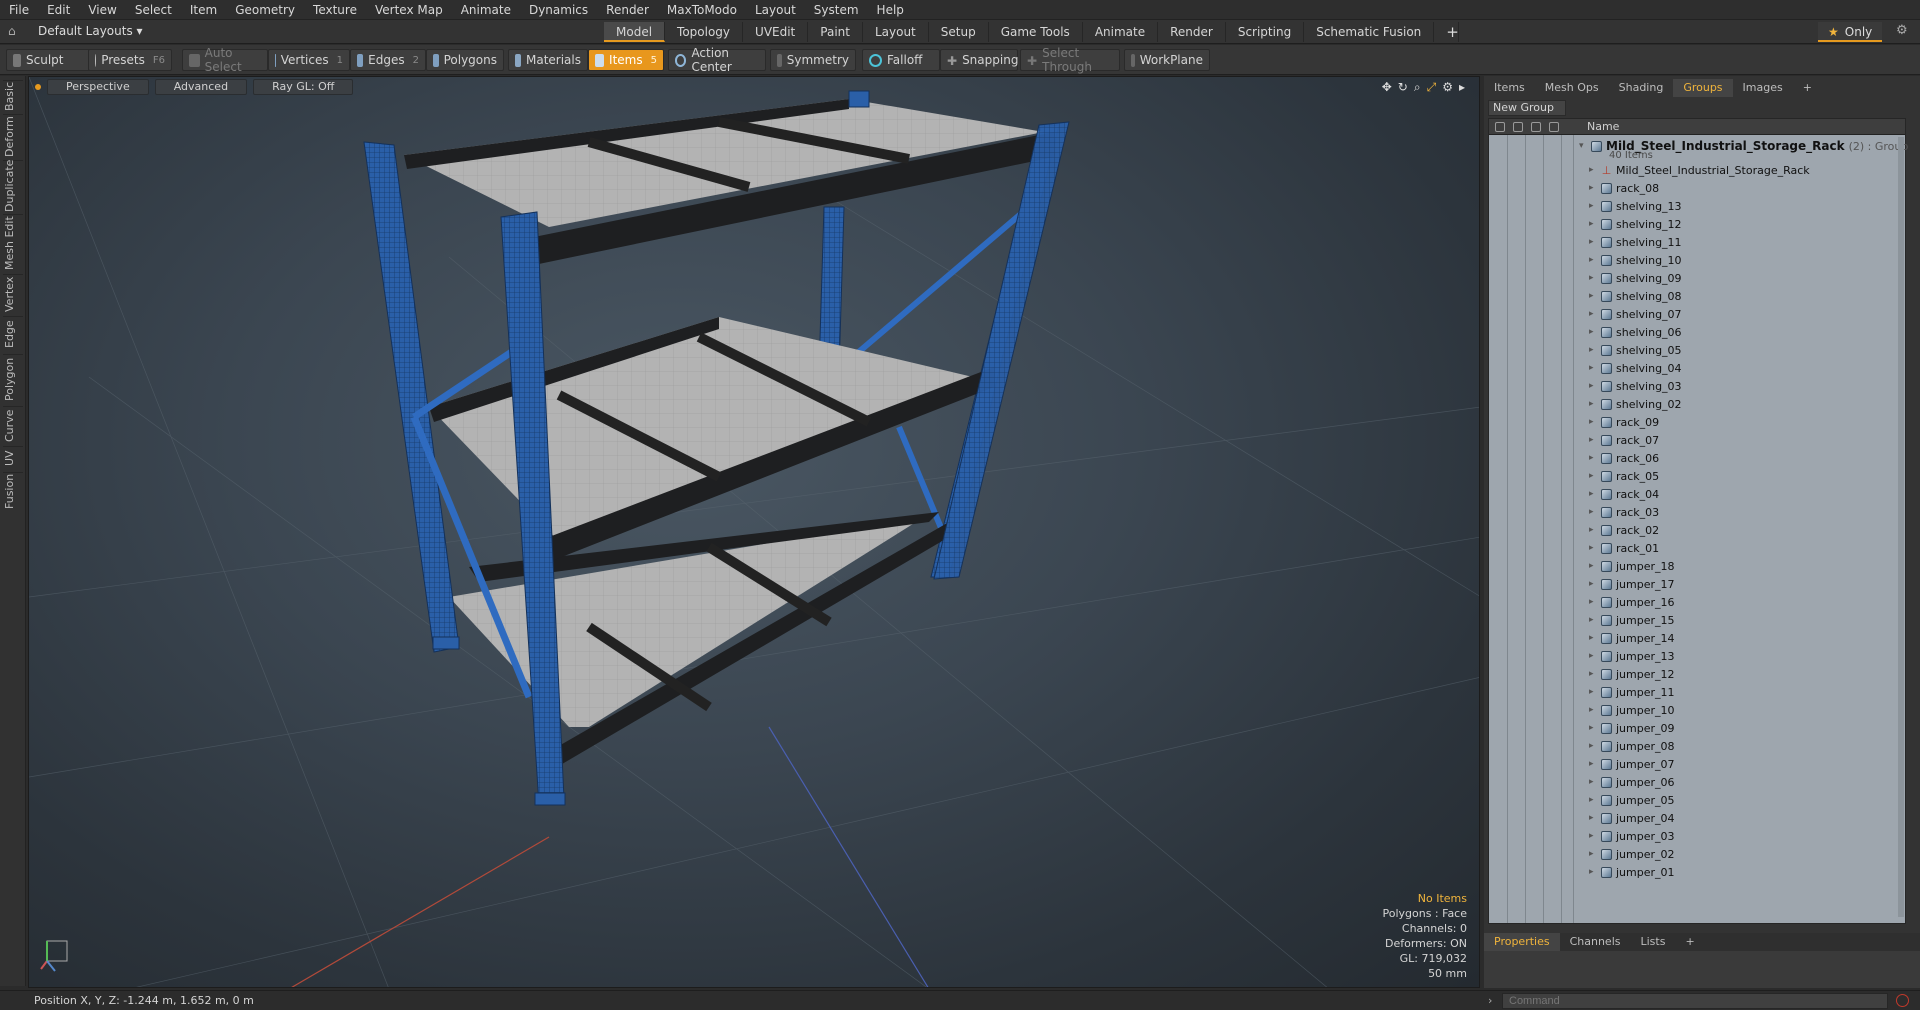 Image resolution: width=1920 pixels, height=1010 pixels. I want to click on menu-vertex-map: Vertex Map, so click(409, 10).